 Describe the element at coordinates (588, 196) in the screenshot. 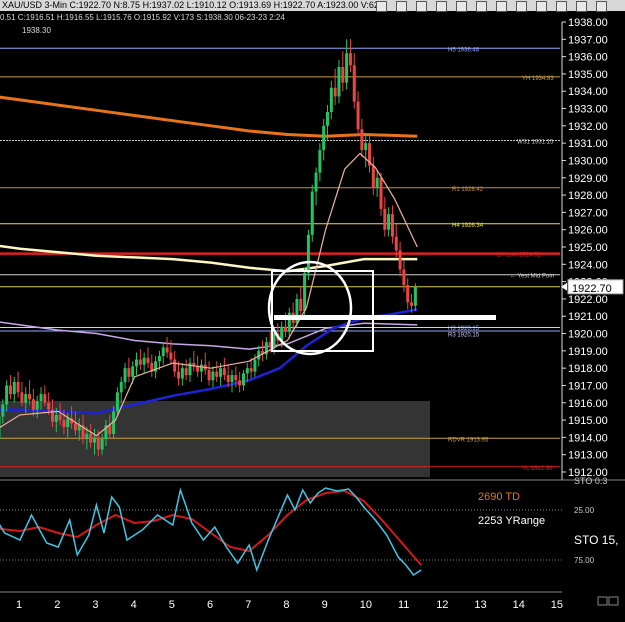

I see `y-tick-label: 1928.00` at that location.